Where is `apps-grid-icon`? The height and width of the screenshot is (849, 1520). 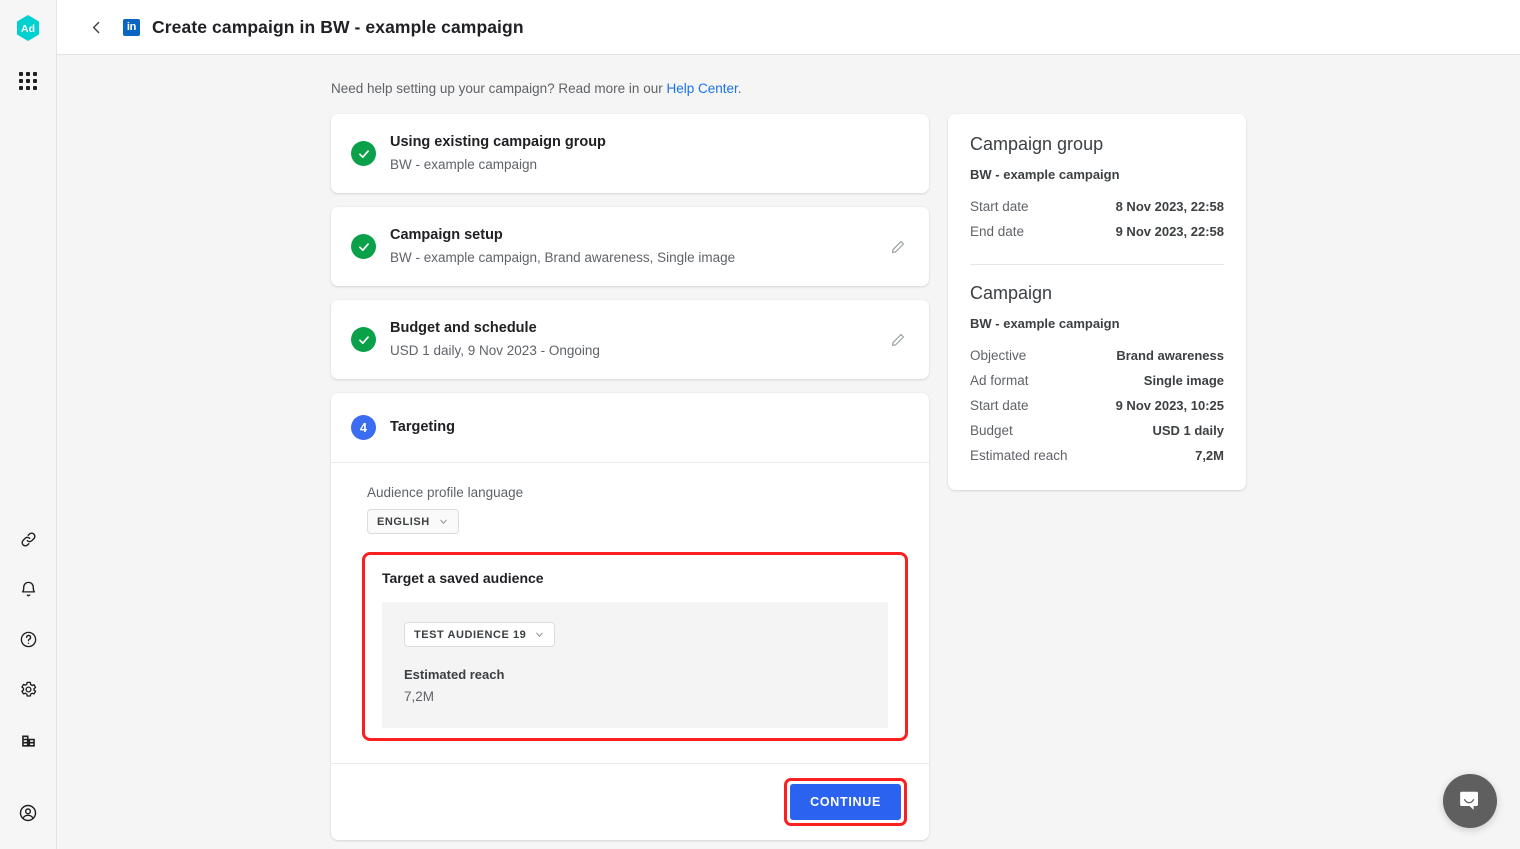
apps-grid-icon is located at coordinates (28, 81).